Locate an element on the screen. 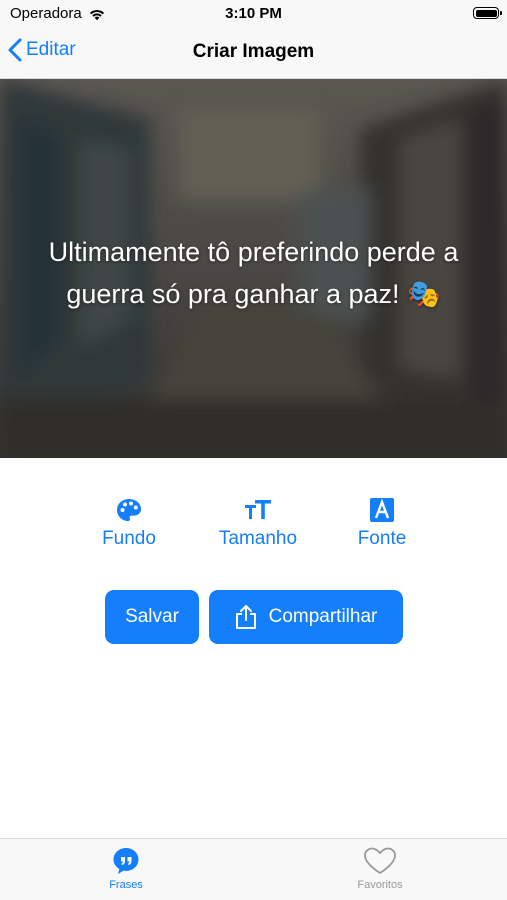 The width and height of the screenshot is (507, 900). tab-favorites-label: Favoritos is located at coordinates (380, 885).